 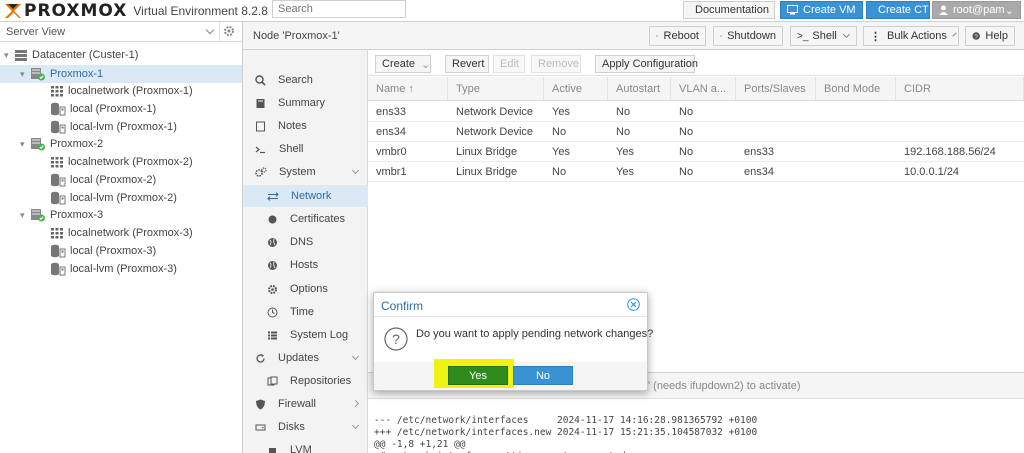 What do you see at coordinates (305, 265) in the screenshot?
I see `menu-item: Hosts` at bounding box center [305, 265].